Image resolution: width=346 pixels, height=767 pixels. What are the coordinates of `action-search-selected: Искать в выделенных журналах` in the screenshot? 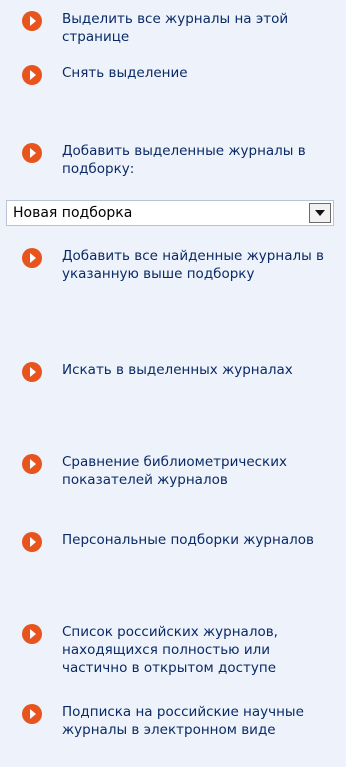 It's located at (182, 371).